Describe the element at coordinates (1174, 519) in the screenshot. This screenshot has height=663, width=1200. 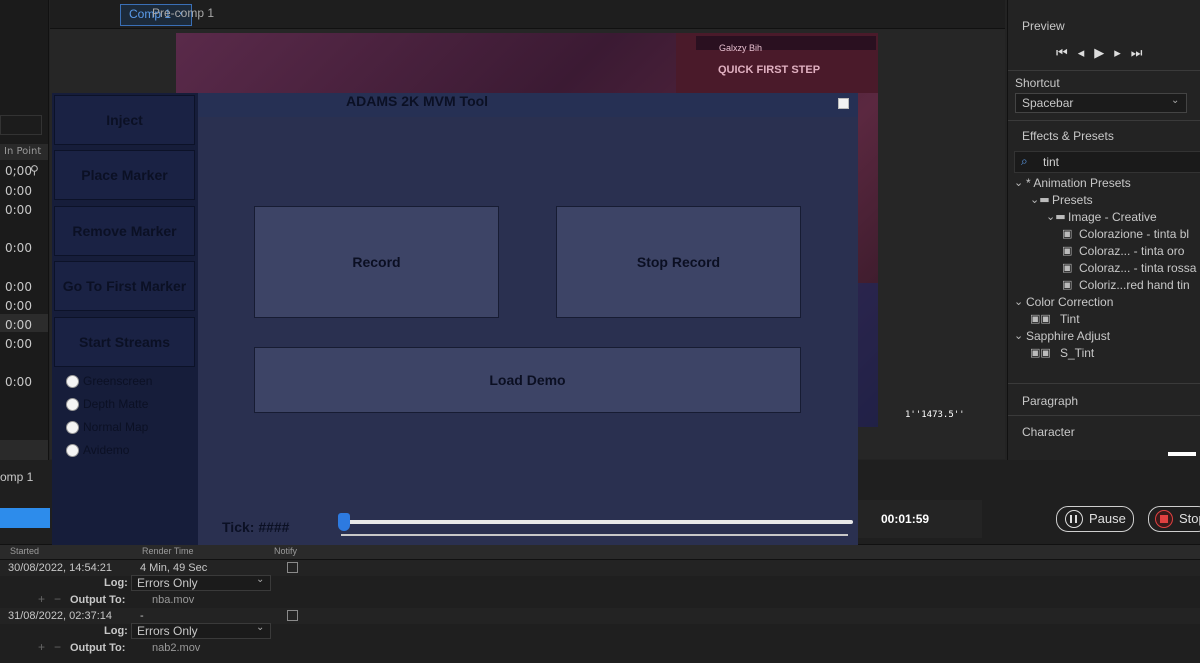
I see `stop-button: Stop` at that location.